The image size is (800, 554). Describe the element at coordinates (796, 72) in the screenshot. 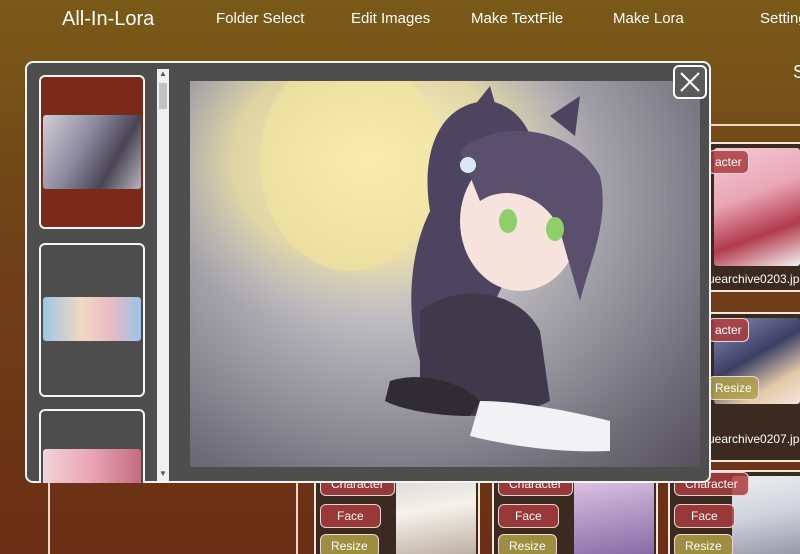

I see `side-heading: S` at that location.